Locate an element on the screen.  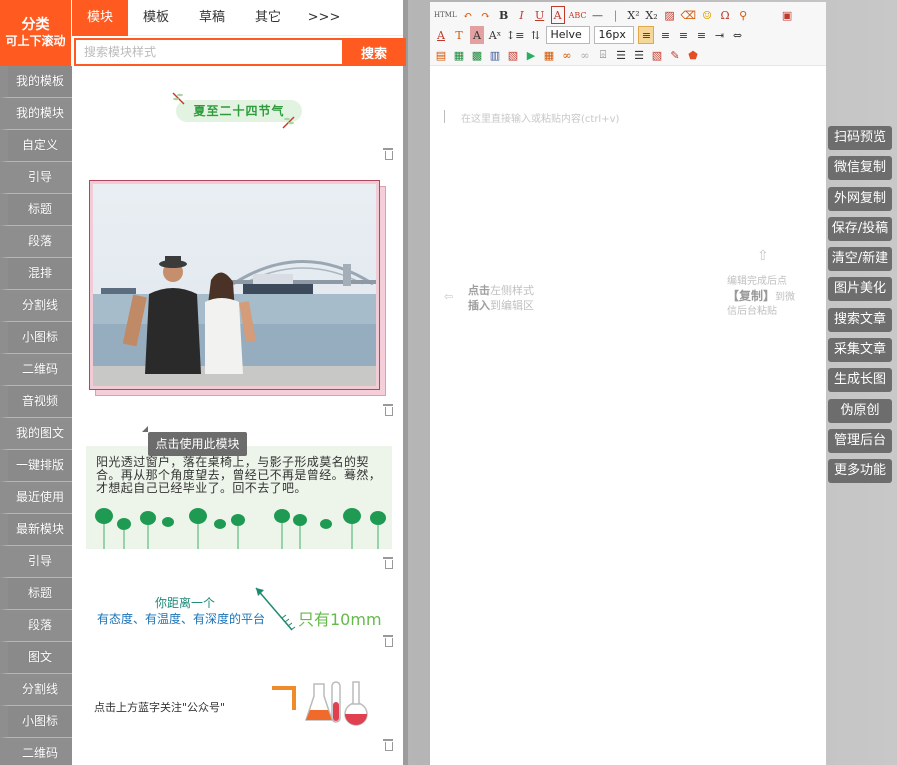
align-center-icon: ≡ is located at coordinates (665, 35).